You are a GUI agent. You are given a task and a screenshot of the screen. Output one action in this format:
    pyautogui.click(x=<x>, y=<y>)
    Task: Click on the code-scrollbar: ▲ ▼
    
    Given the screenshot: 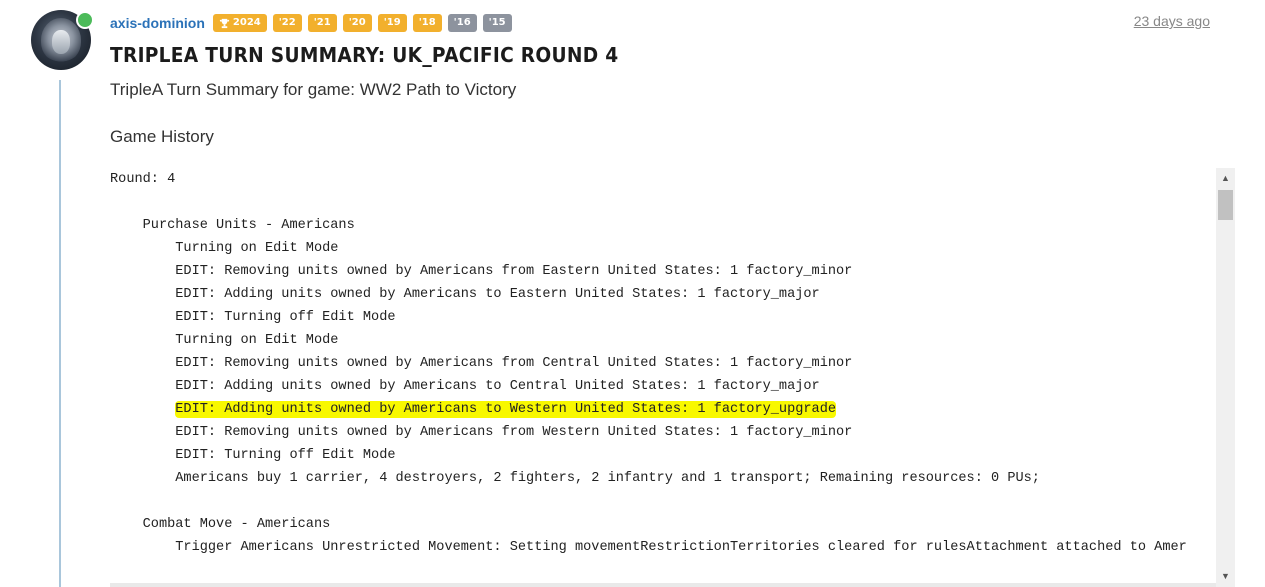 What is the action you would take?
    pyautogui.click(x=1225, y=377)
    